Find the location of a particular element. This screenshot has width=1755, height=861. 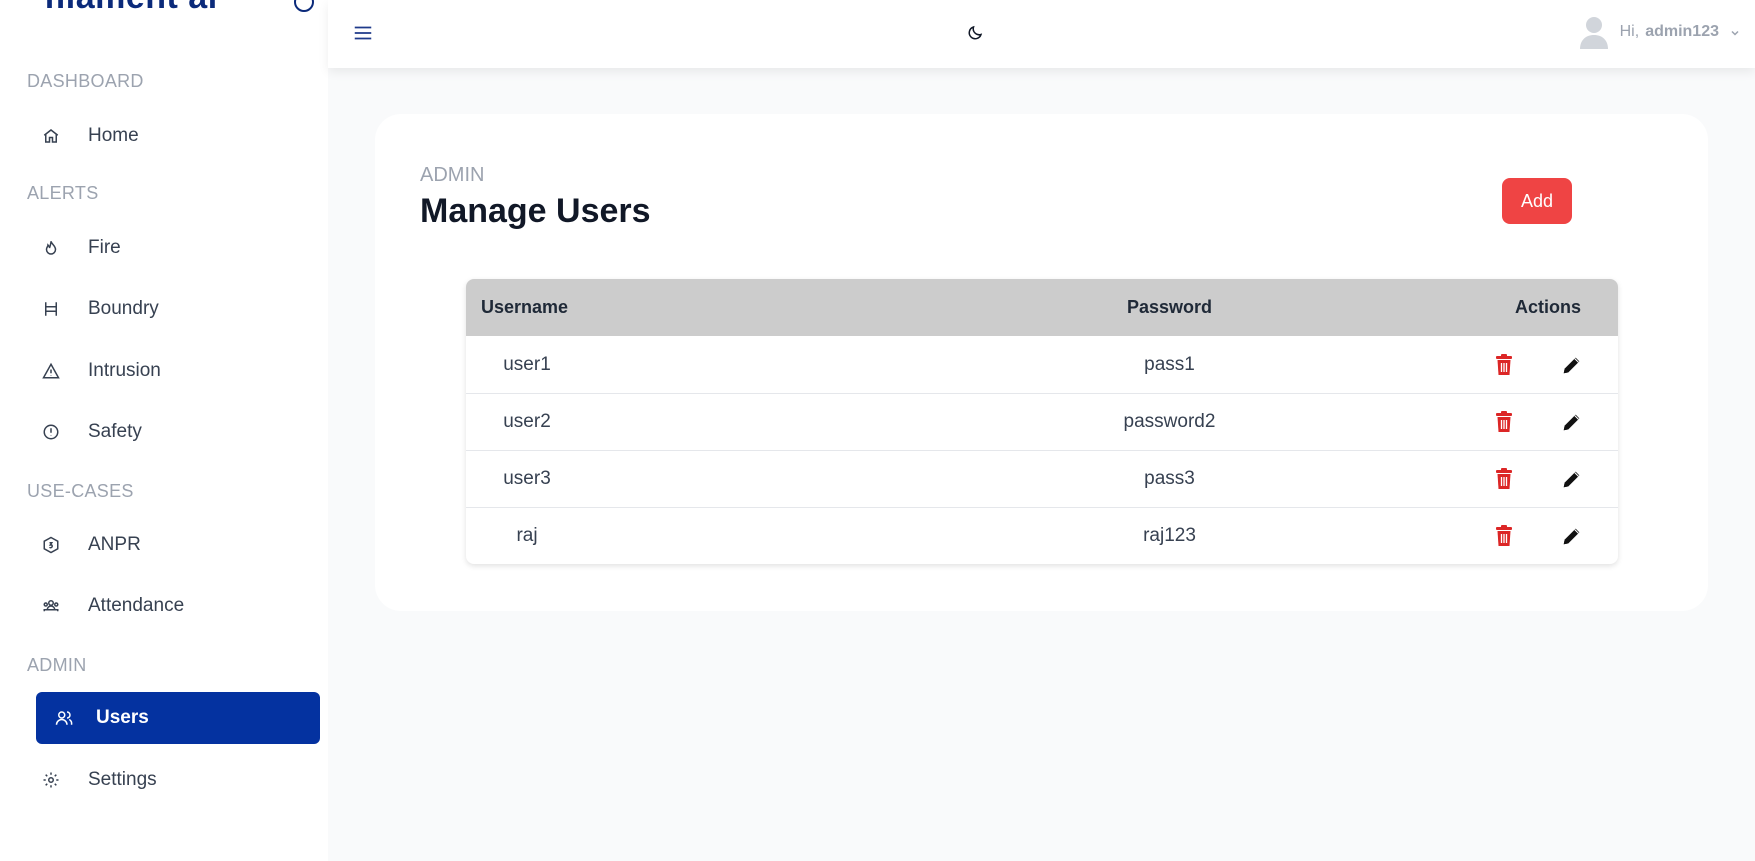

table-row: user3 pass3 is located at coordinates (1042, 478).